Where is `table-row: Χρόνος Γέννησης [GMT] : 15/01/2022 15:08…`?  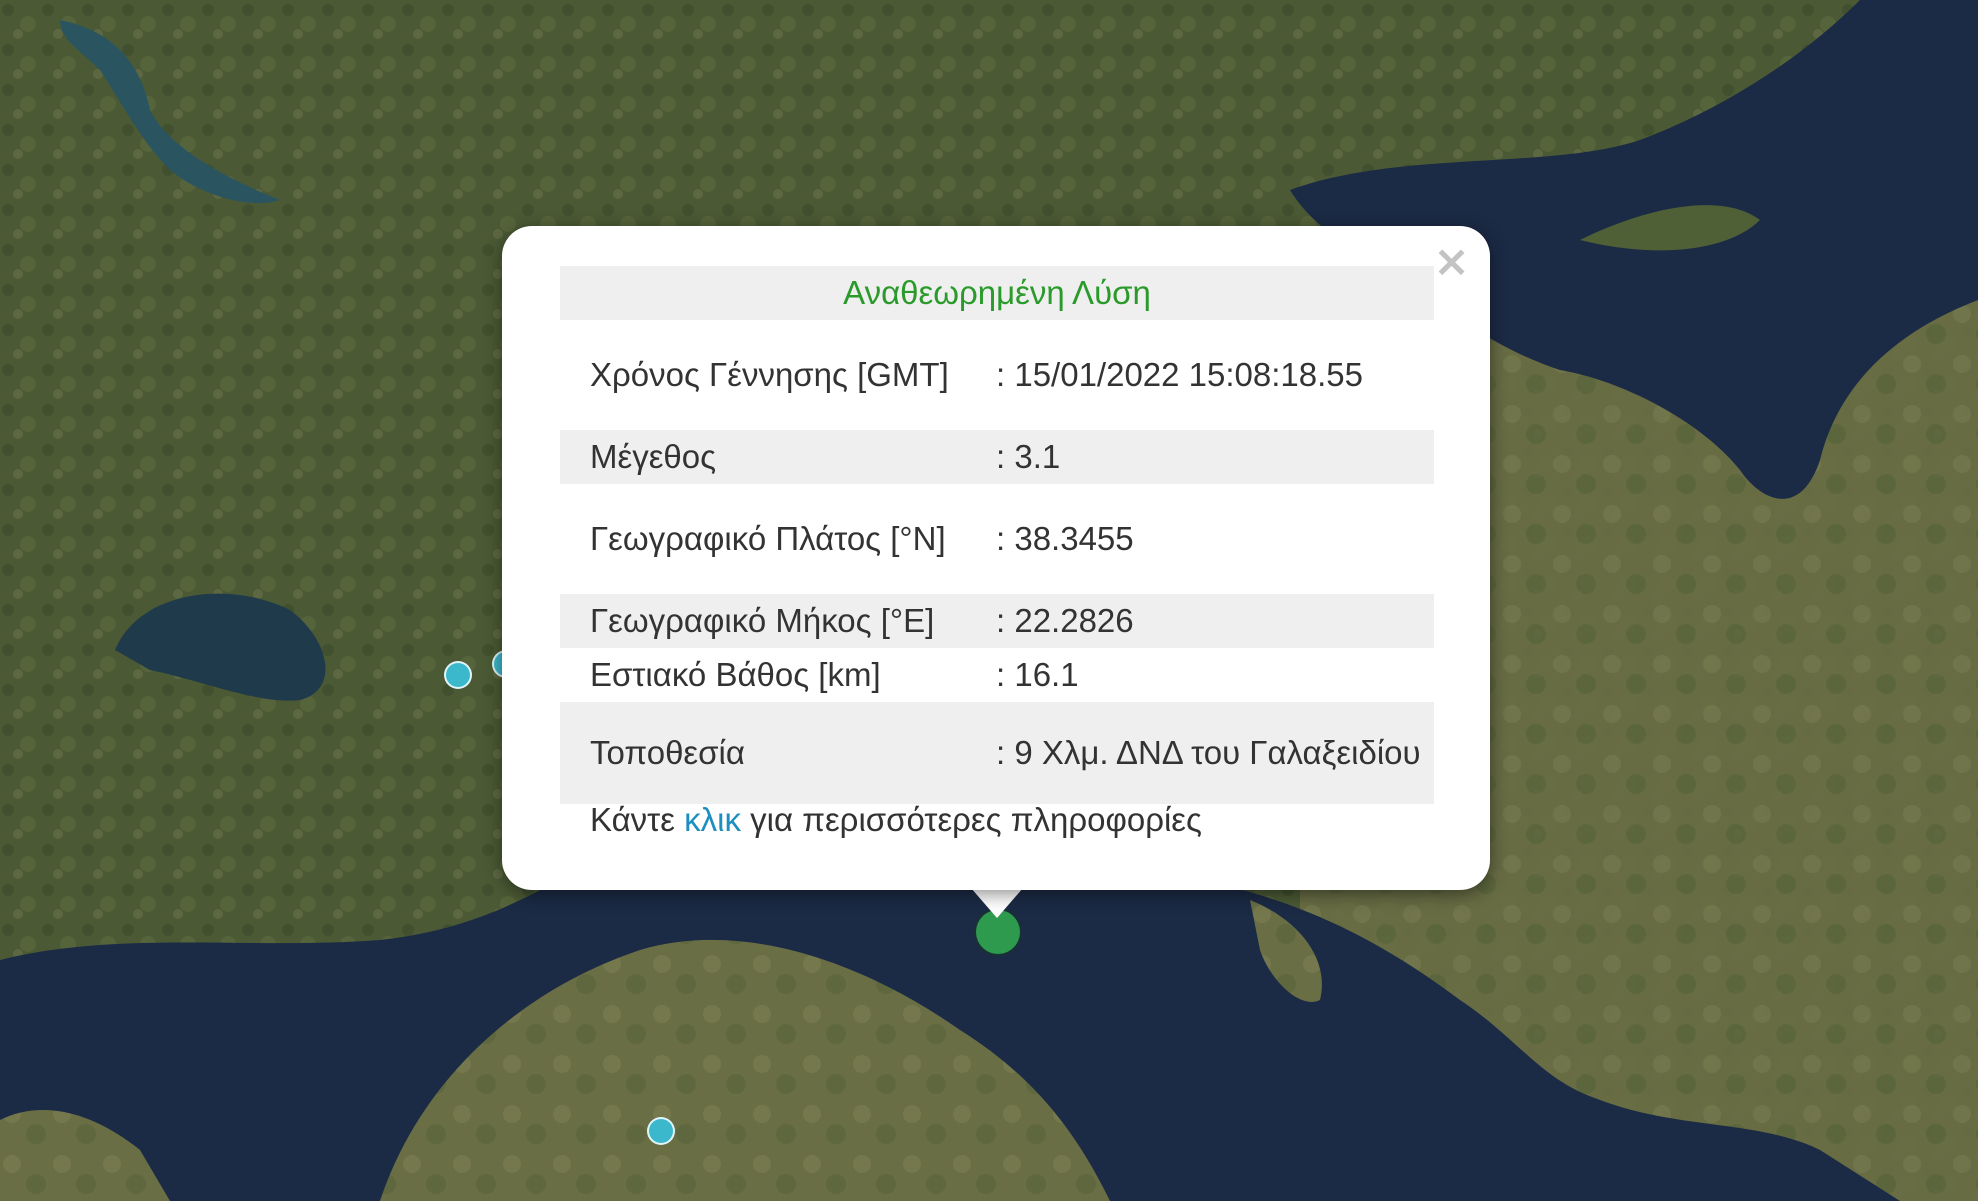
table-row: Χρόνος Γέννησης [GMT] : 15/01/2022 15:08… is located at coordinates (997, 375).